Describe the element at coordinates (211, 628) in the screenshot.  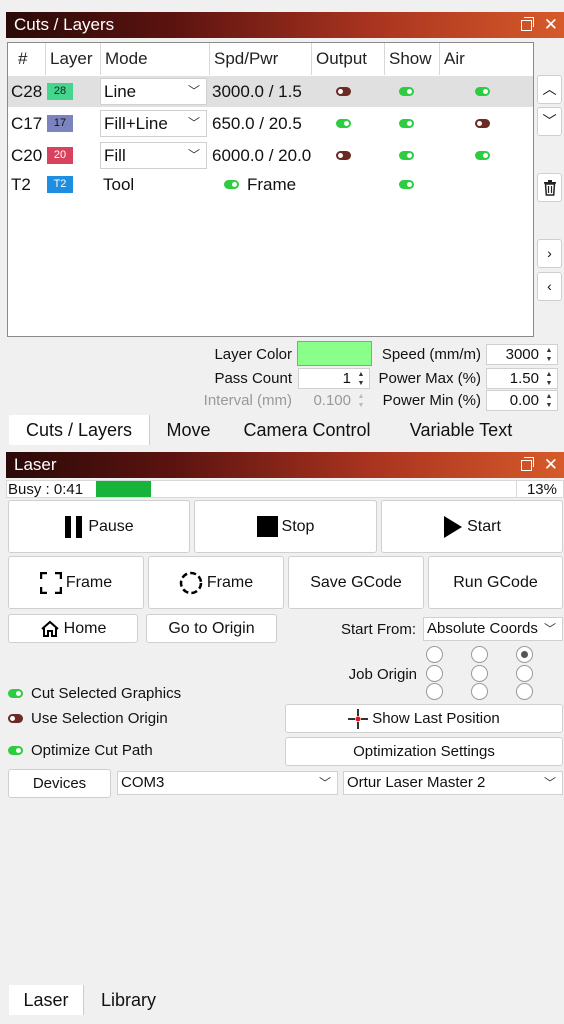
I see `go-to-origin-button: Go to Origin` at that location.